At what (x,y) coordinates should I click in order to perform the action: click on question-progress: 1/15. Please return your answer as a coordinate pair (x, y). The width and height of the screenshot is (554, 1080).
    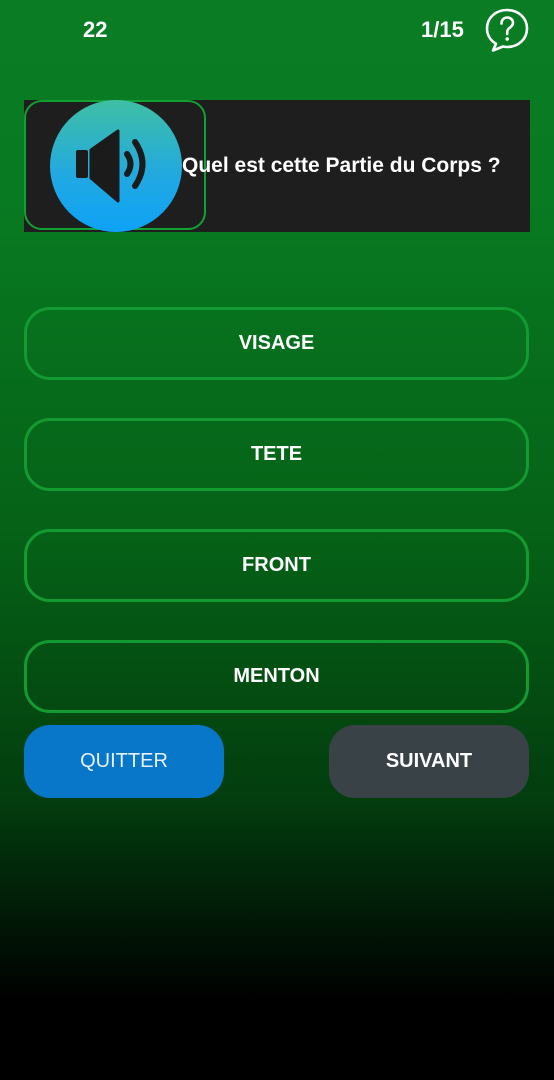
    Looking at the image, I should click on (442, 29).